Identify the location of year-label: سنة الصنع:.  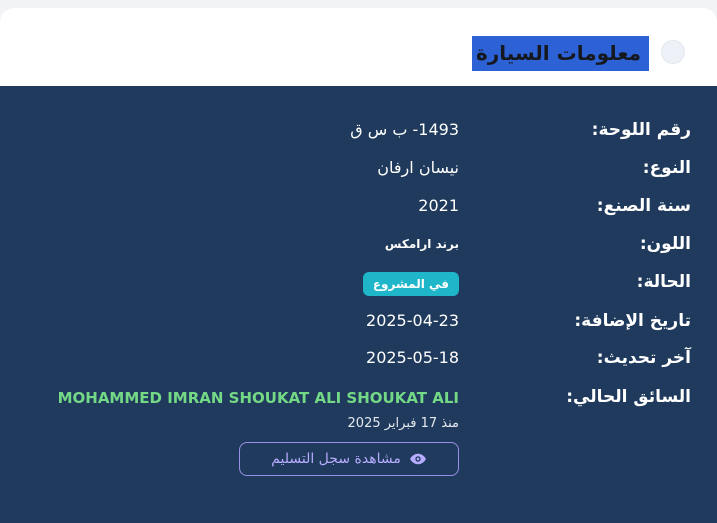
(643, 206).